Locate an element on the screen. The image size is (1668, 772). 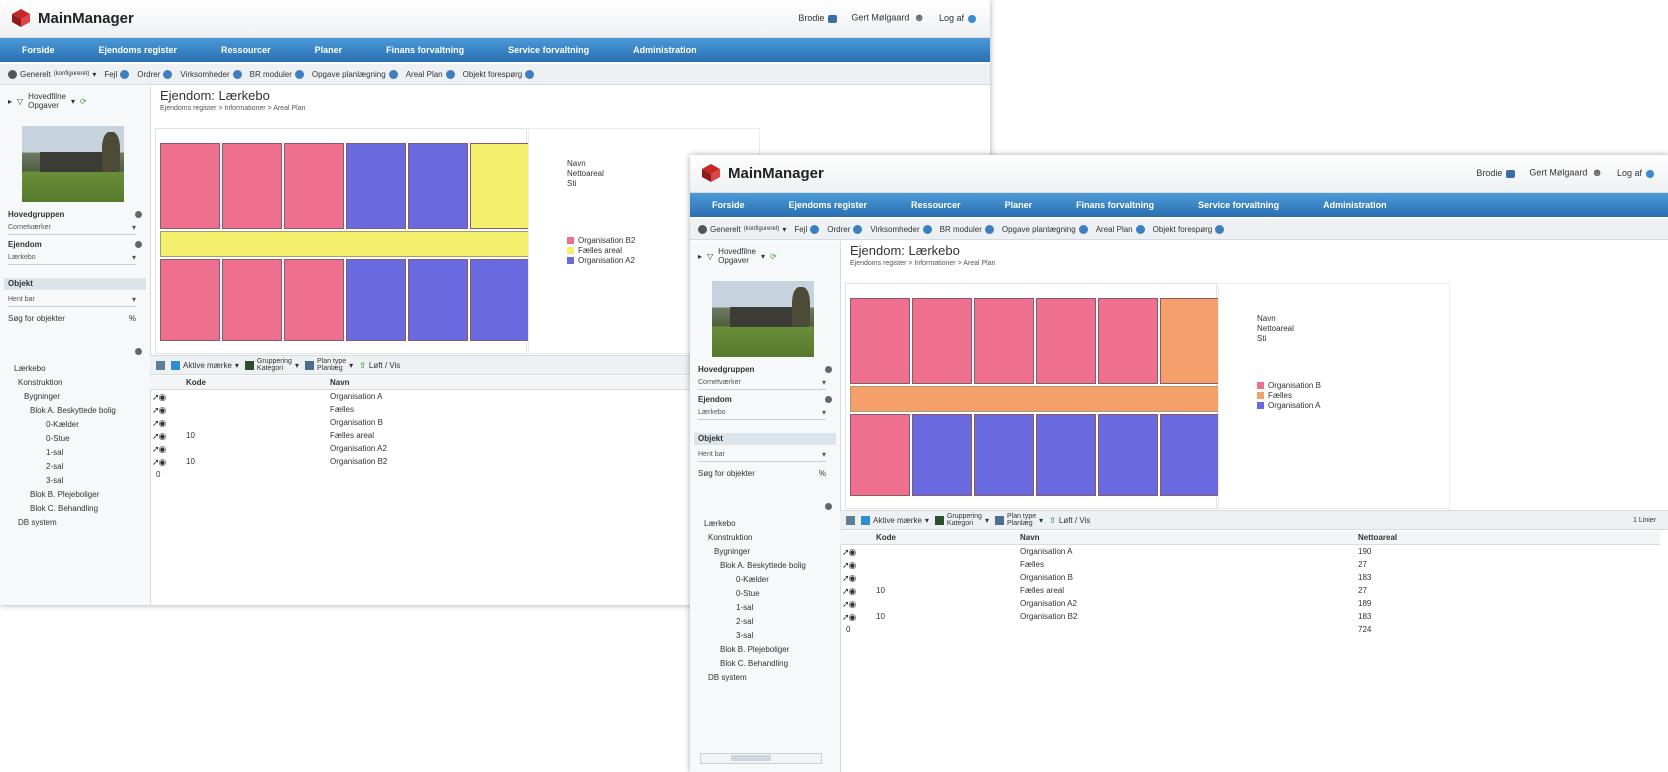
toolbar-item-opgave: Opgave planlægning is located at coordinates (355, 74).